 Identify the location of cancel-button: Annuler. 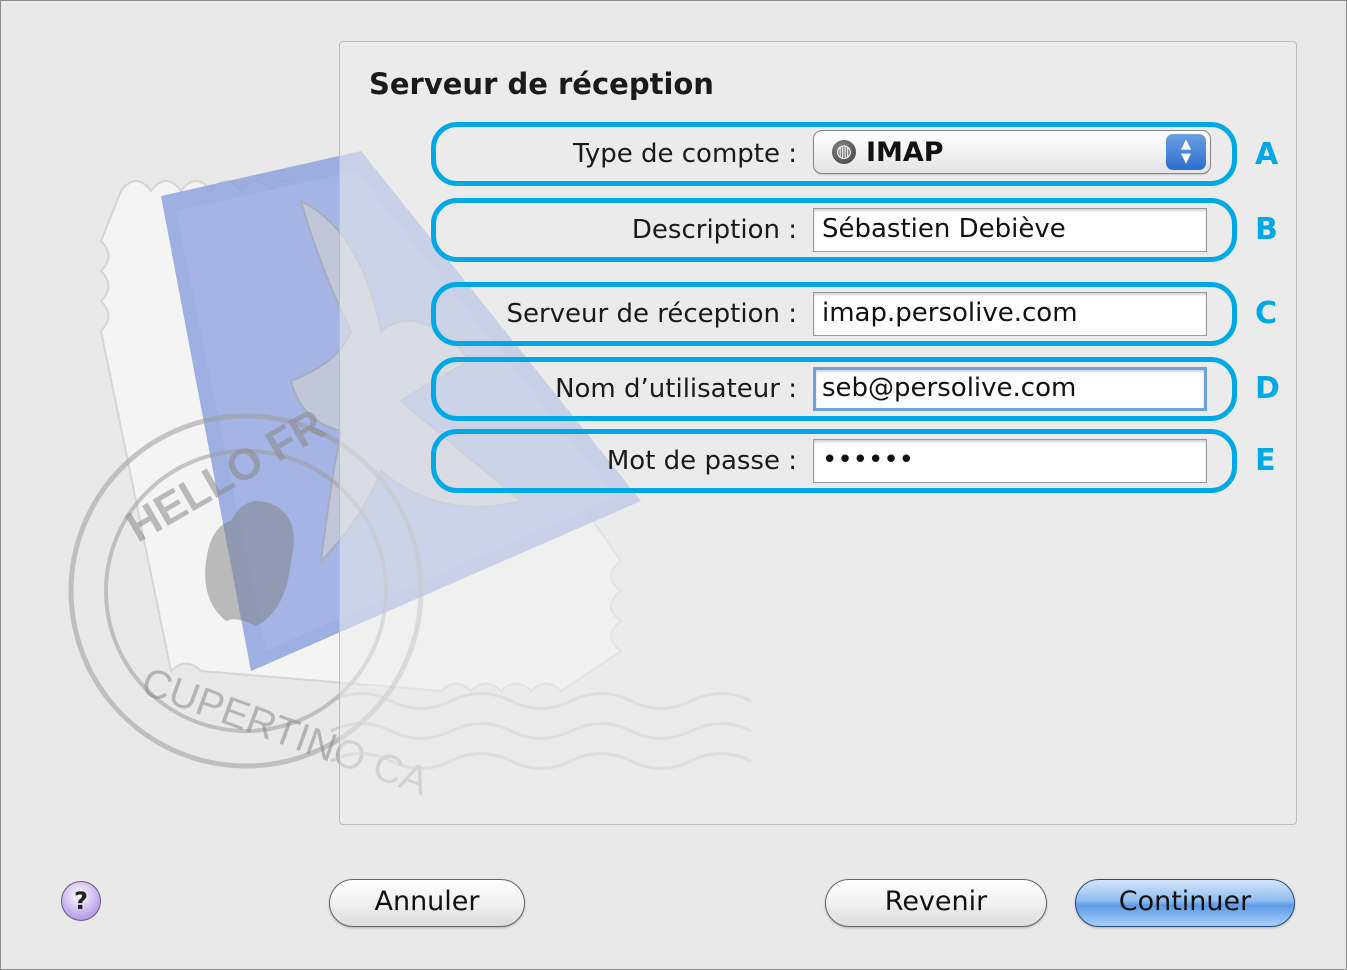
(427, 903).